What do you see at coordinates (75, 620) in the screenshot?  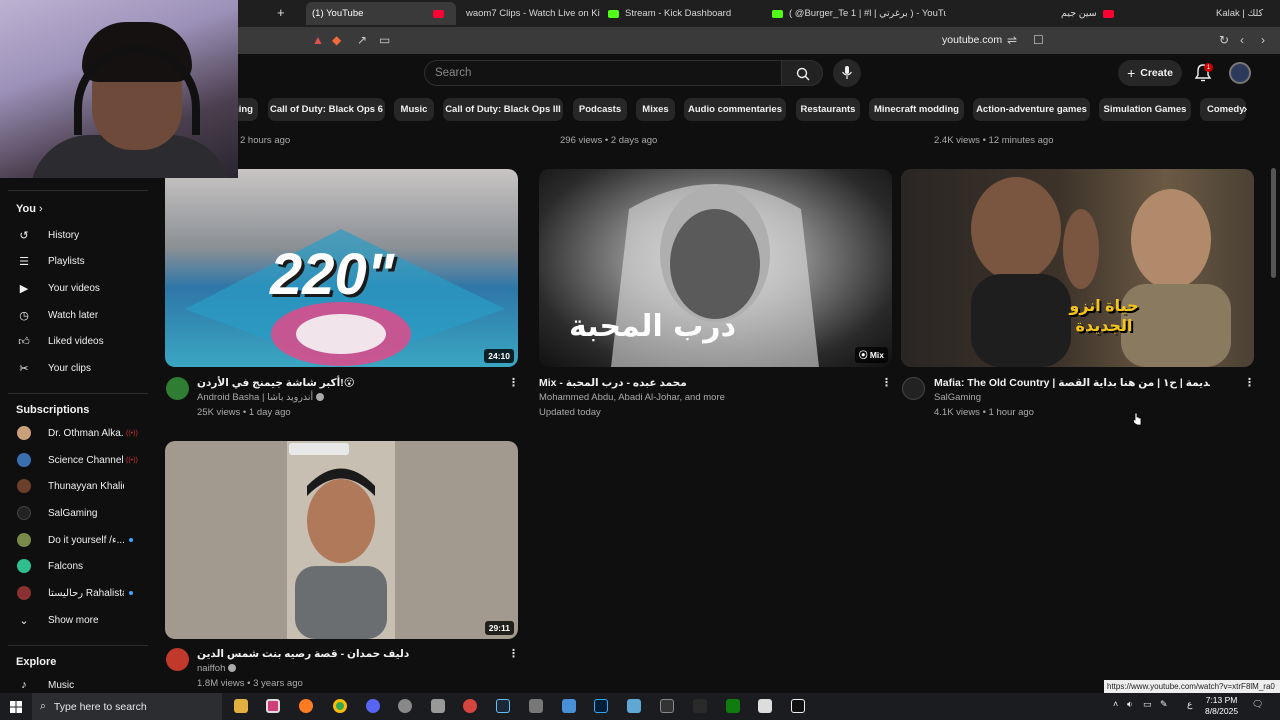 I see `show-more-button: ⌄ Show more` at bounding box center [75, 620].